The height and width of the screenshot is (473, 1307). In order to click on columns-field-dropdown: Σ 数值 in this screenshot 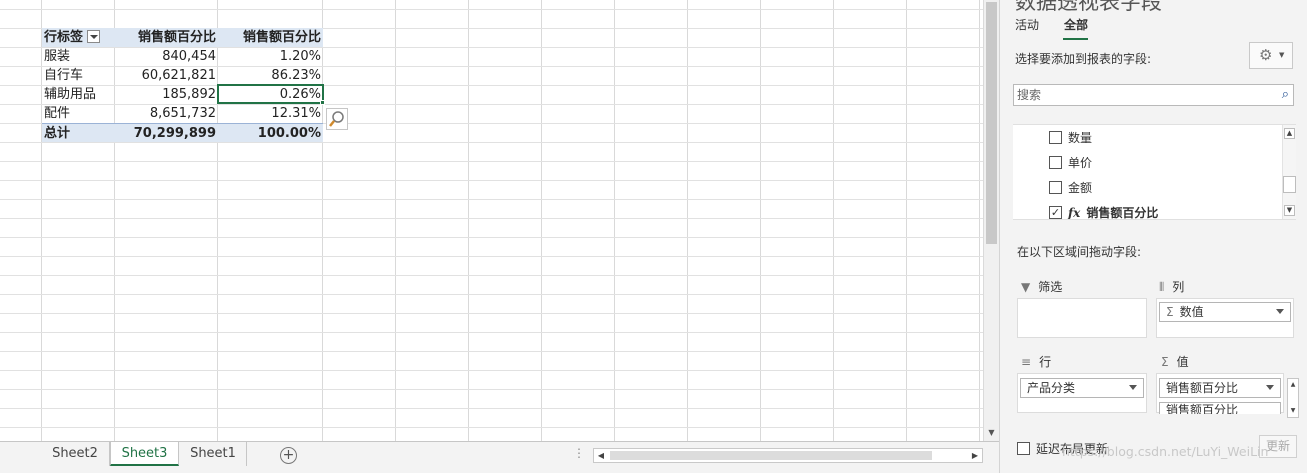, I will do `click(1225, 312)`.